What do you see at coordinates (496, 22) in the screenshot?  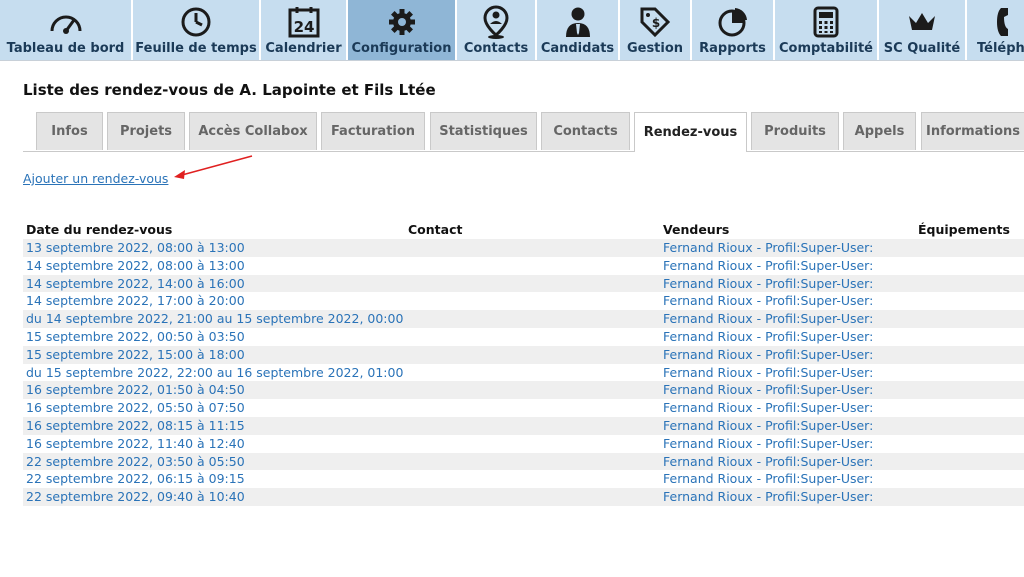 I see `map-pin-person-icon` at bounding box center [496, 22].